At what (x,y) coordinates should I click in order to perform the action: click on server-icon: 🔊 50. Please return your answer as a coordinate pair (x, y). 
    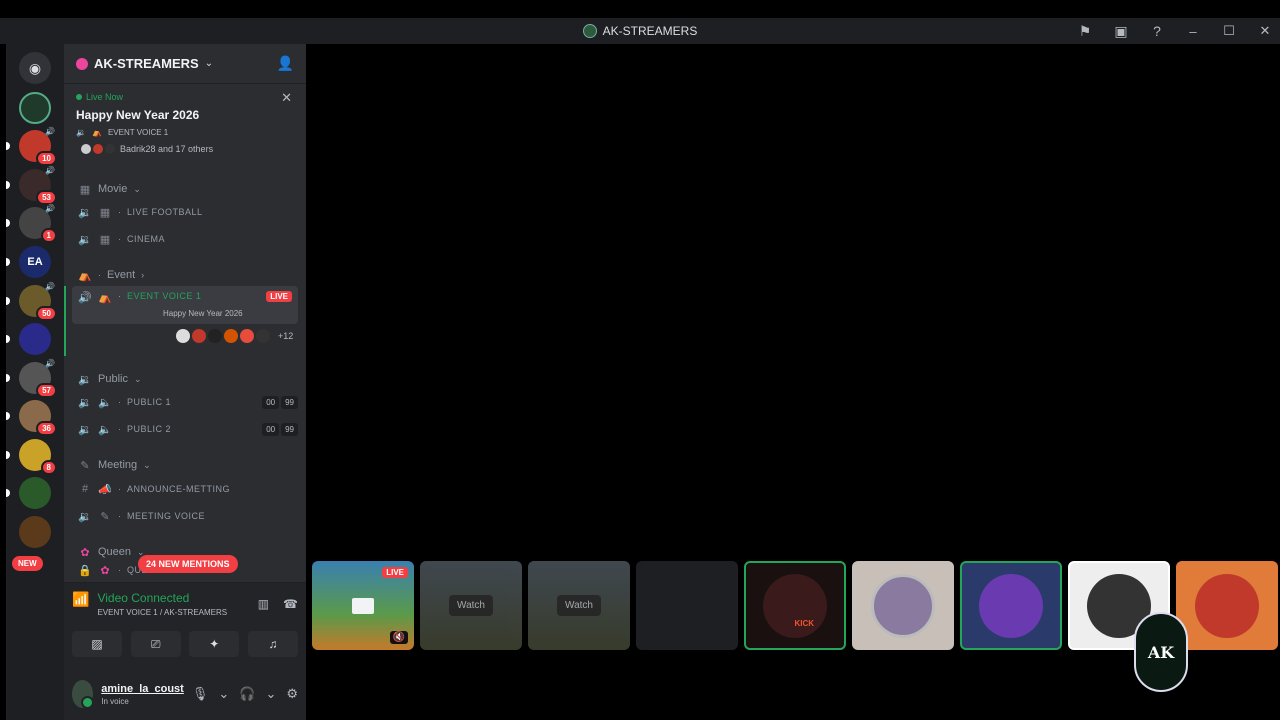
    Looking at the image, I should click on (31, 301).